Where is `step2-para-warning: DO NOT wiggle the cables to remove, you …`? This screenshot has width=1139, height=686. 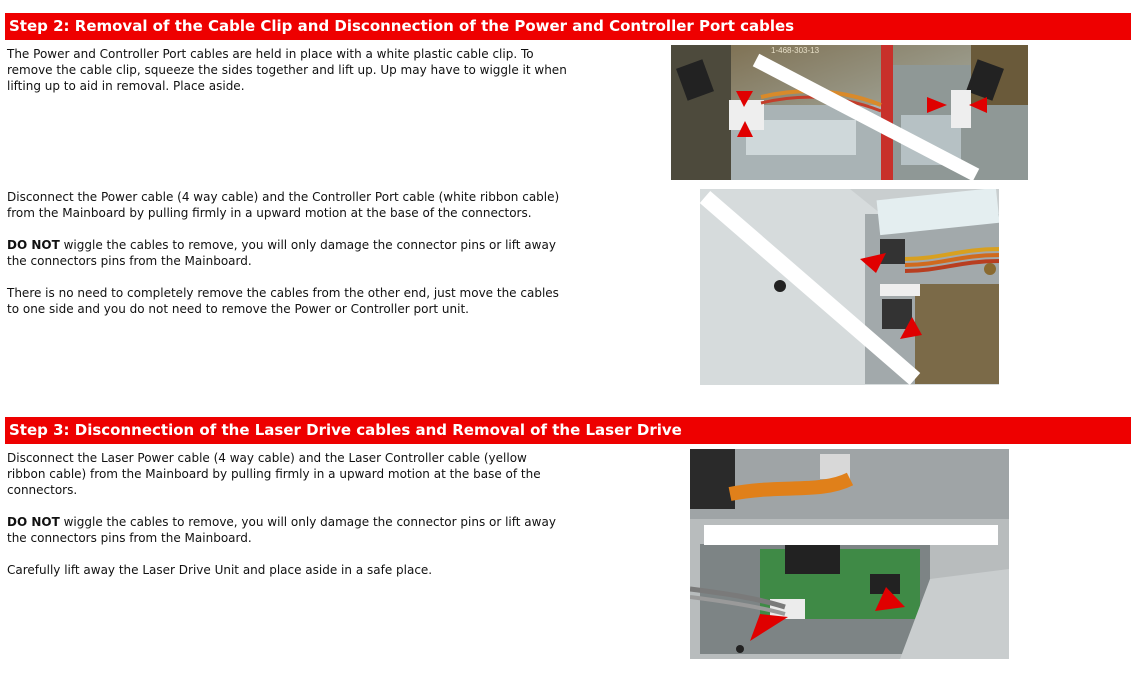 step2-para-warning: DO NOT wiggle the cables to remove, you … is located at coordinates (287, 253).